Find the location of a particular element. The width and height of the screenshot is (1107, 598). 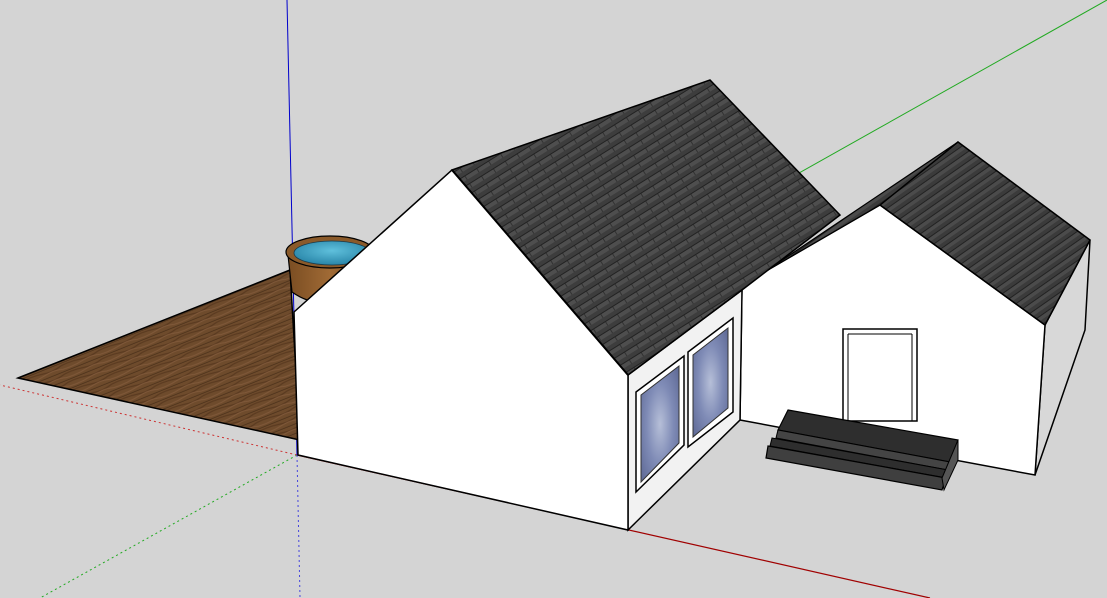

green-axis-negative is located at coordinates (168, 526).